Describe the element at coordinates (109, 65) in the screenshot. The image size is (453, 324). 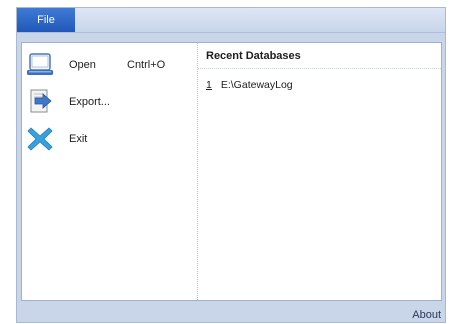
I see `open-button: Open Cntrl+O` at that location.